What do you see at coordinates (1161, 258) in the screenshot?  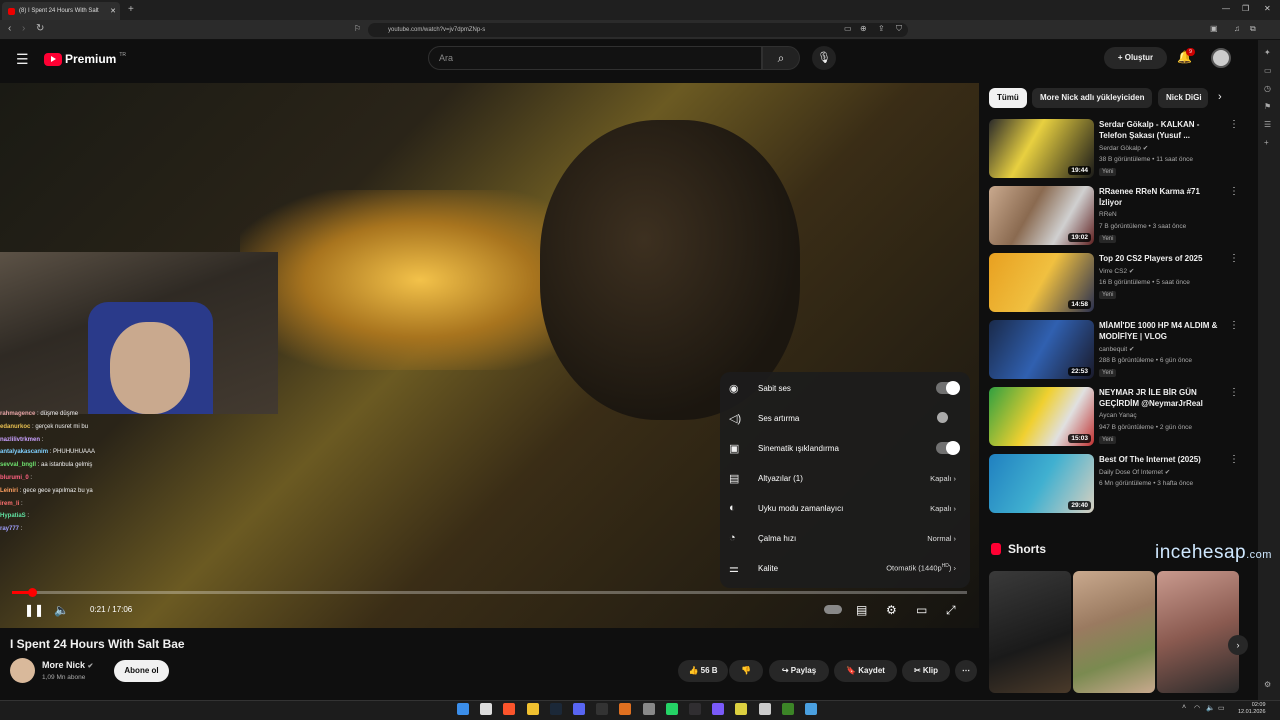 I see `video-title: Top 20 CS2 Players of 2025` at bounding box center [1161, 258].